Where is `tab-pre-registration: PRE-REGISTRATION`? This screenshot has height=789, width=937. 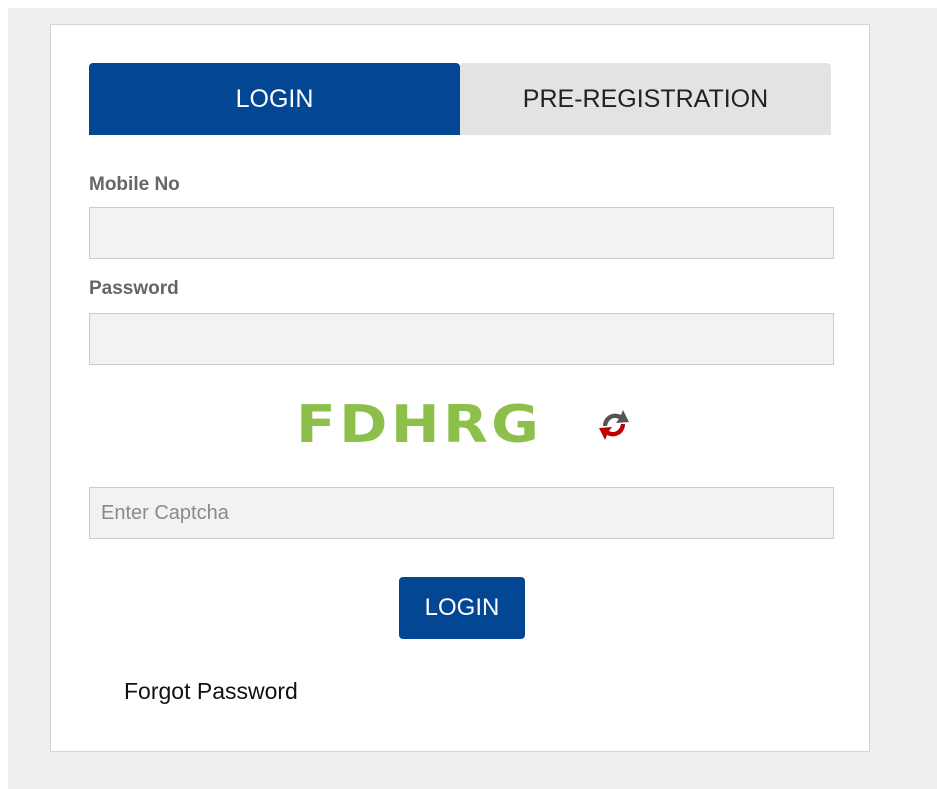
tab-pre-registration: PRE-REGISTRATION is located at coordinates (645, 99).